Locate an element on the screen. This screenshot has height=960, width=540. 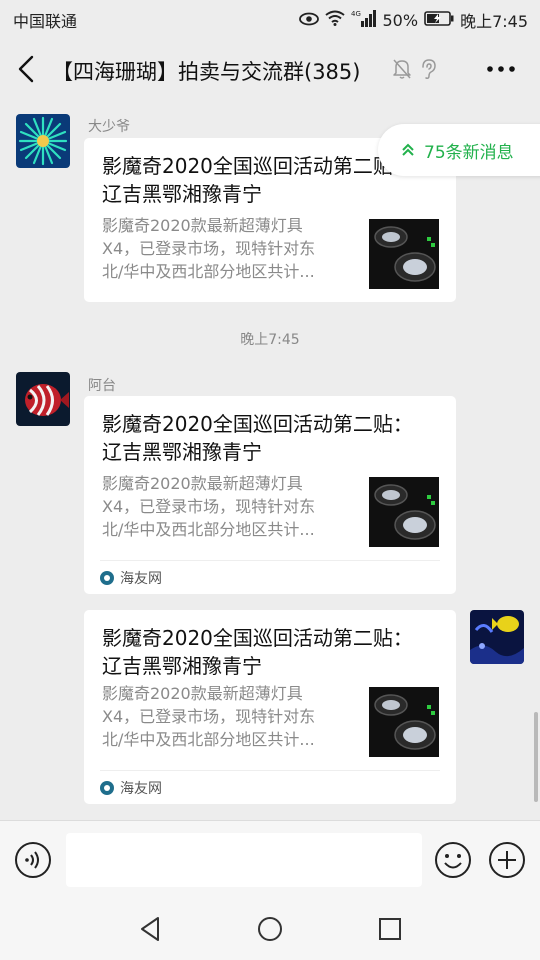
chat-title: 【四海珊瑚】拍卖与交流群(385) is located at coordinates (206, 72).